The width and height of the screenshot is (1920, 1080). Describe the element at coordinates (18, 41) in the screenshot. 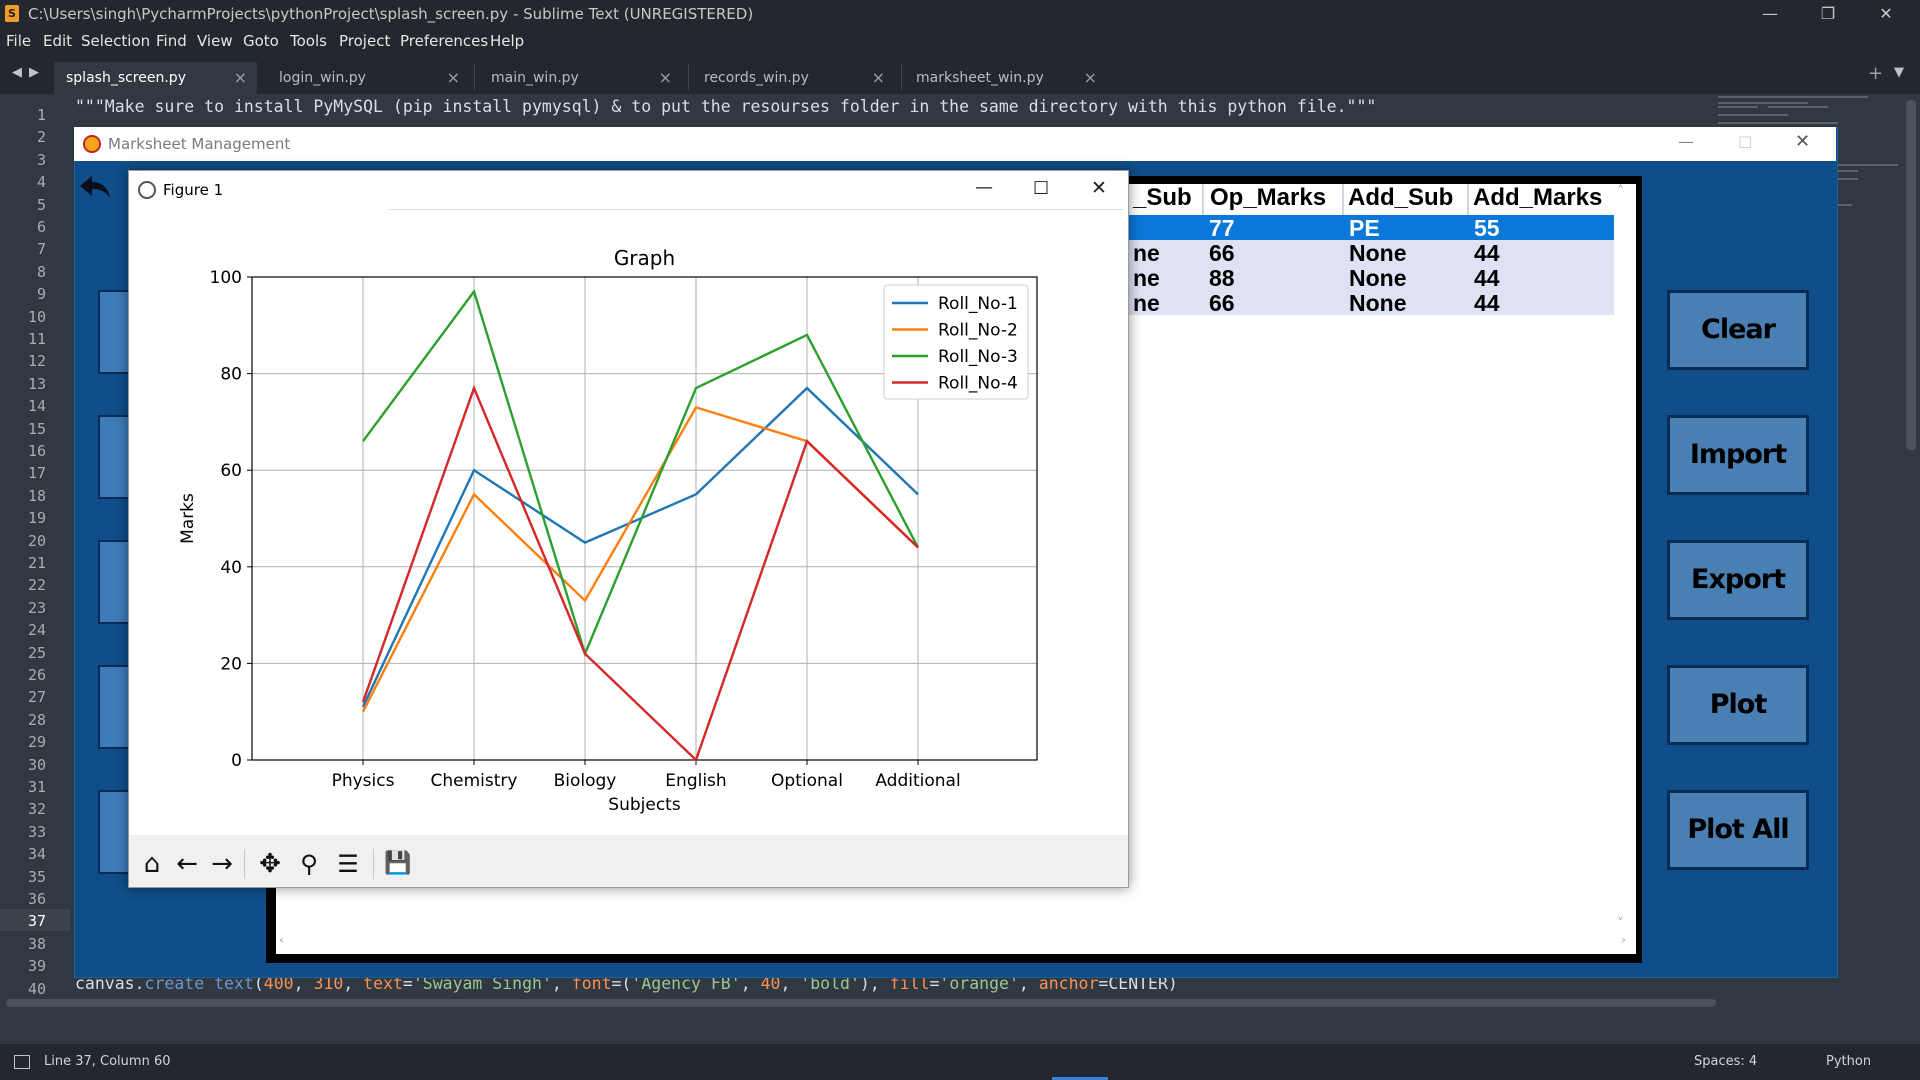

I see `menu-file: File` at that location.